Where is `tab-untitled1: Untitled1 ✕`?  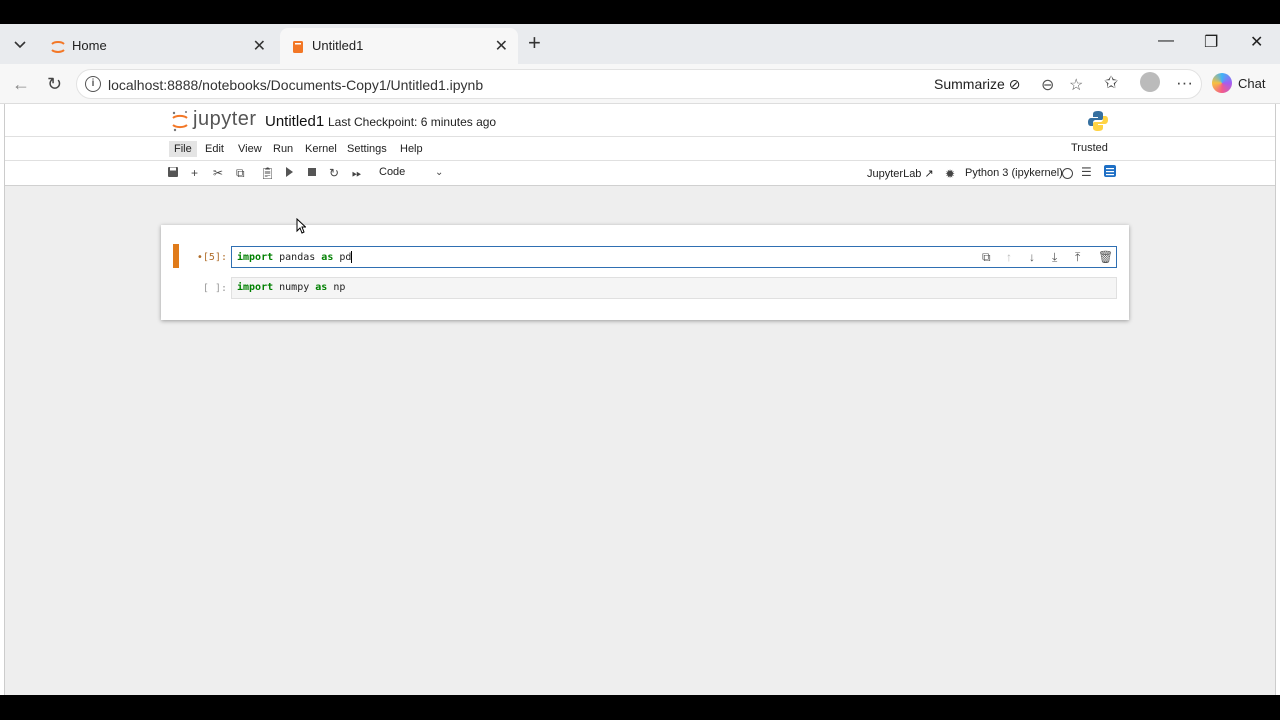 tab-untitled1: Untitled1 ✕ is located at coordinates (399, 46).